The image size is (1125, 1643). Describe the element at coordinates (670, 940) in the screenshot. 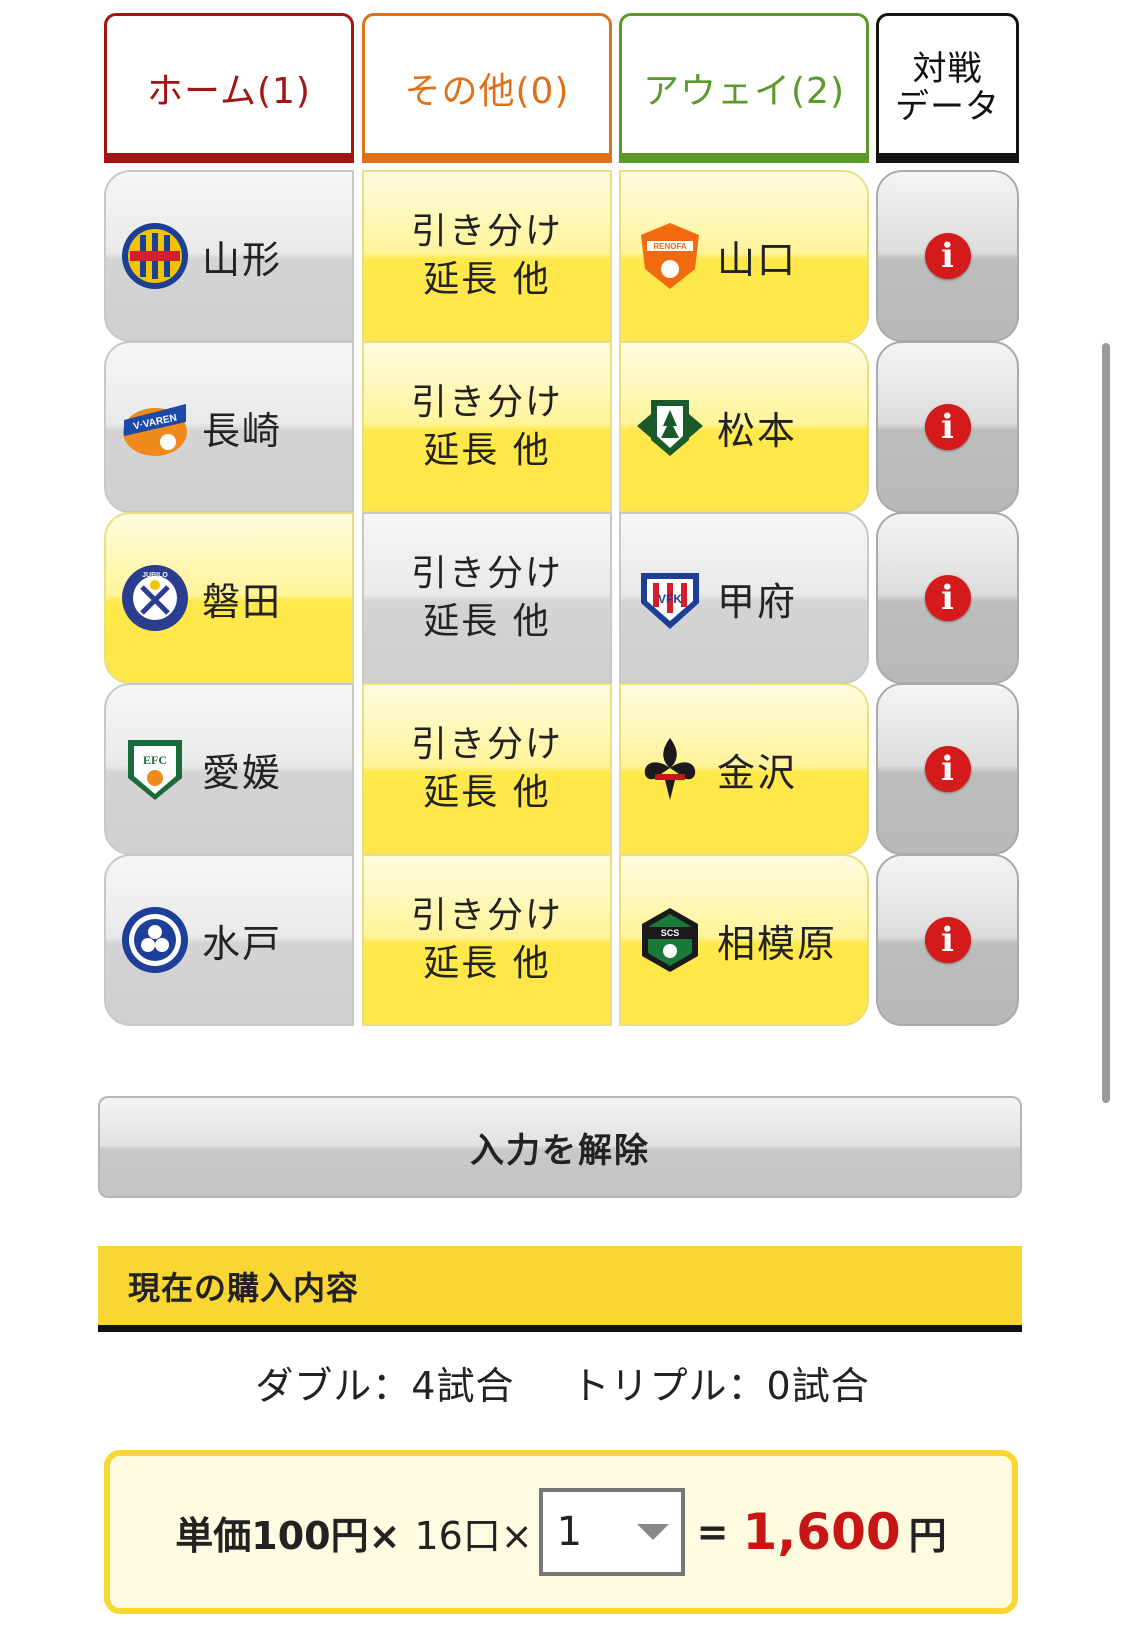

I see `sc-sagamihara-crest-icon: SCS` at that location.